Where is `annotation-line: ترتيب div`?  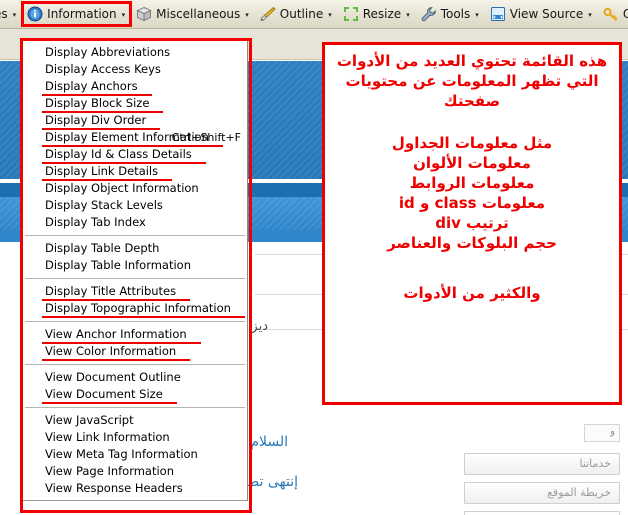
annotation-line: ترتيب div is located at coordinates (472, 223).